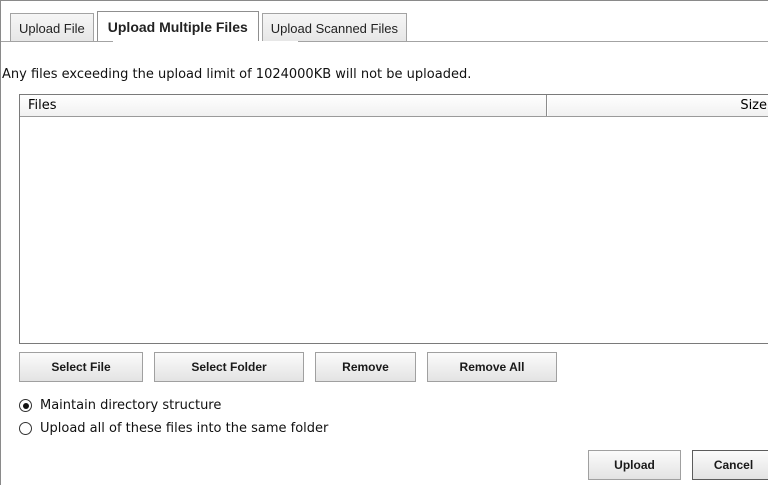 The width and height of the screenshot is (768, 485). I want to click on select-file-button: Select File, so click(81, 367).